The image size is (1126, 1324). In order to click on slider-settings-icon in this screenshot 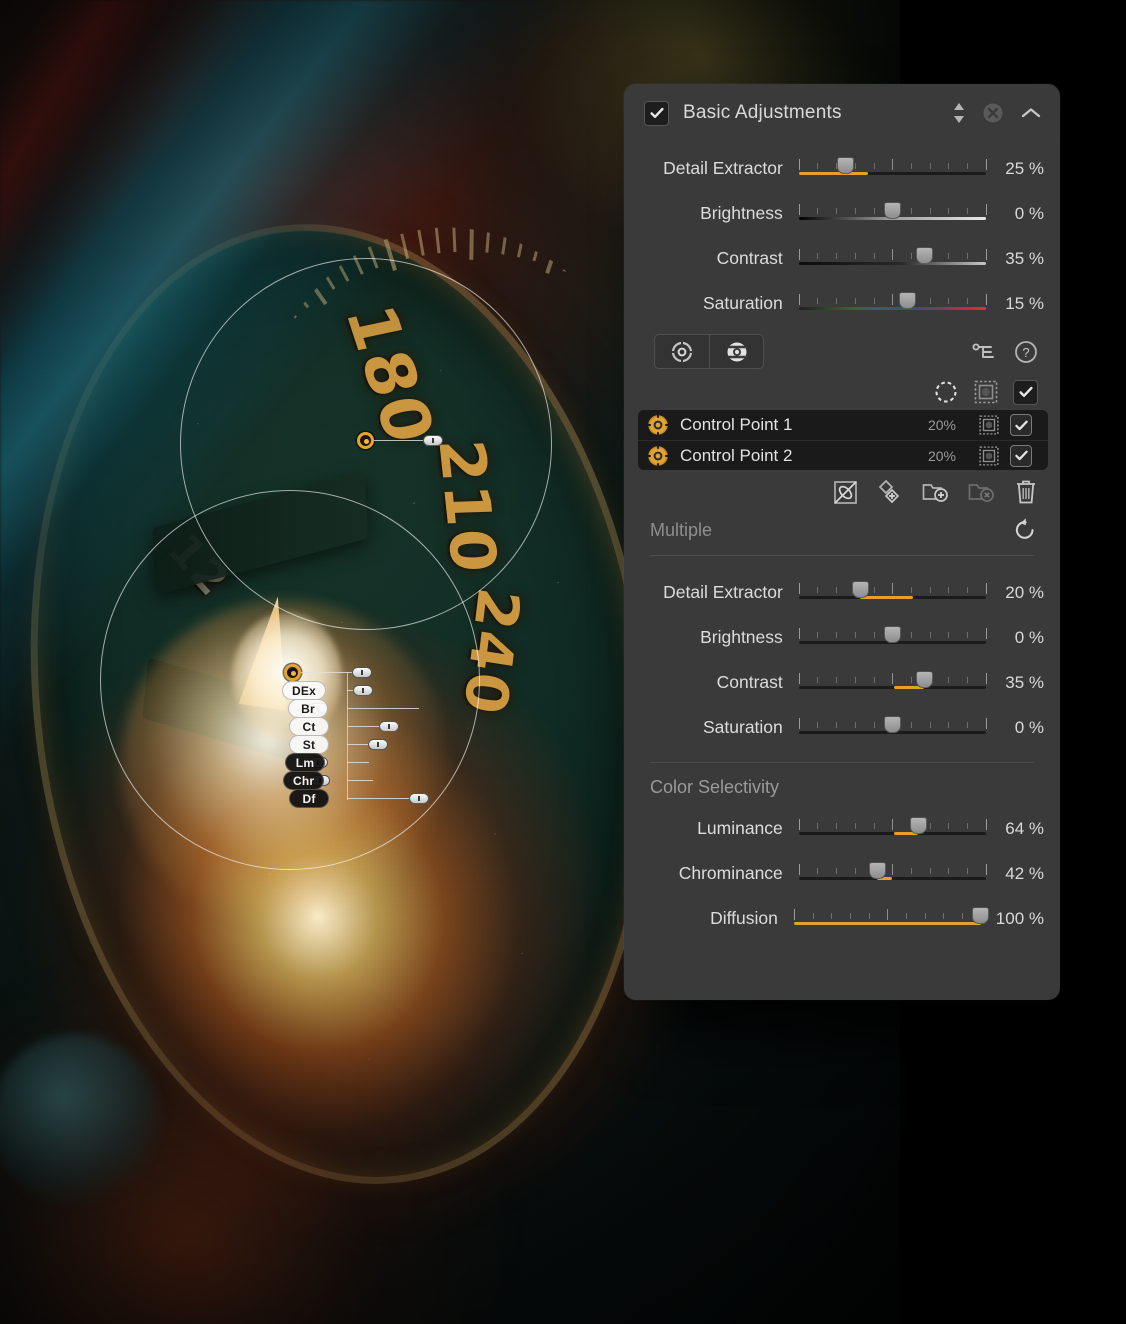, I will do `click(983, 352)`.